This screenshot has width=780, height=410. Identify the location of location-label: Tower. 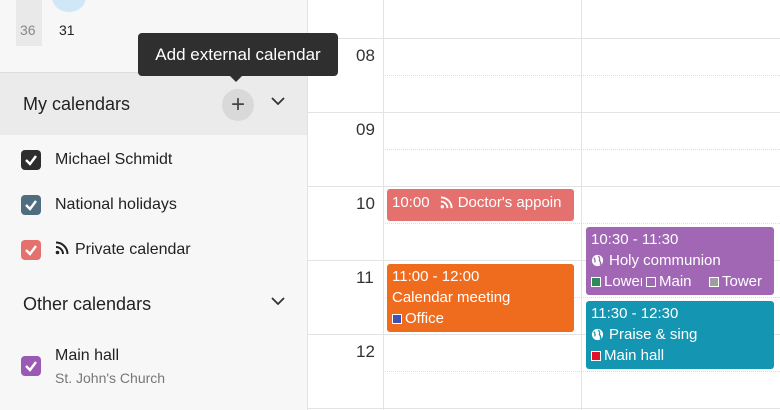
(742, 281).